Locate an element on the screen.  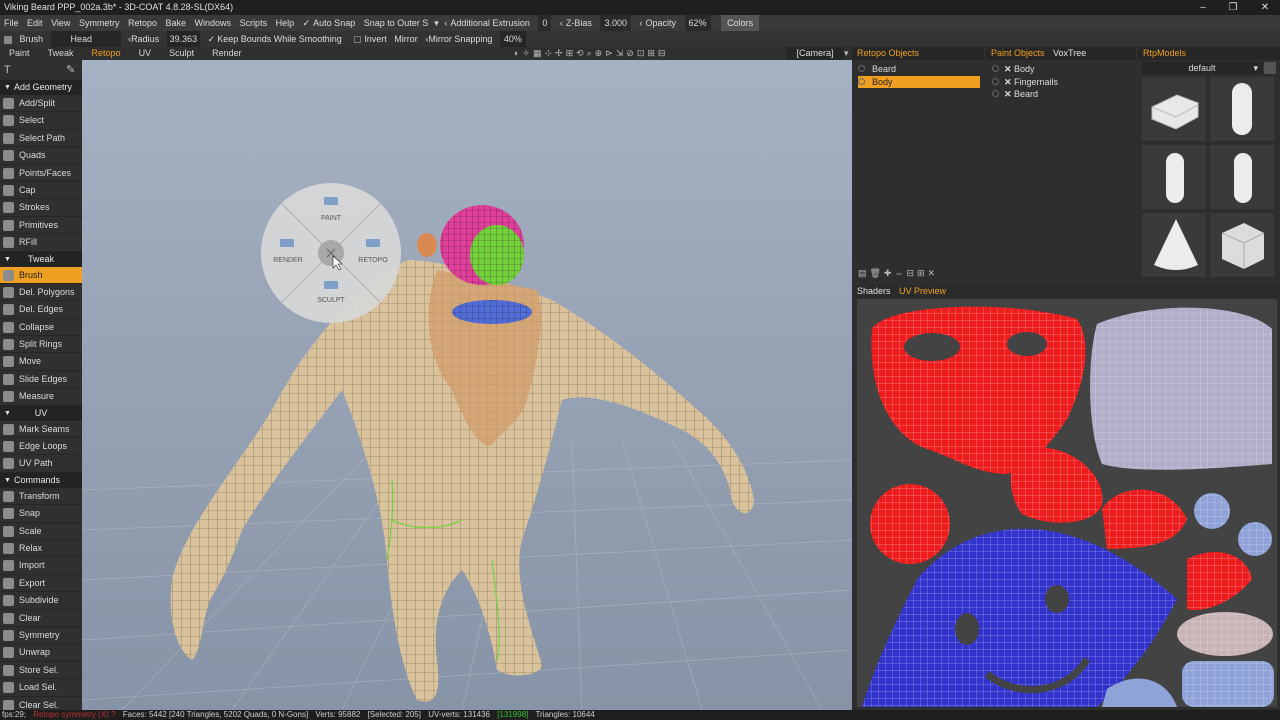
tool-add-split: Add/Split is located at coordinates (41, 104).